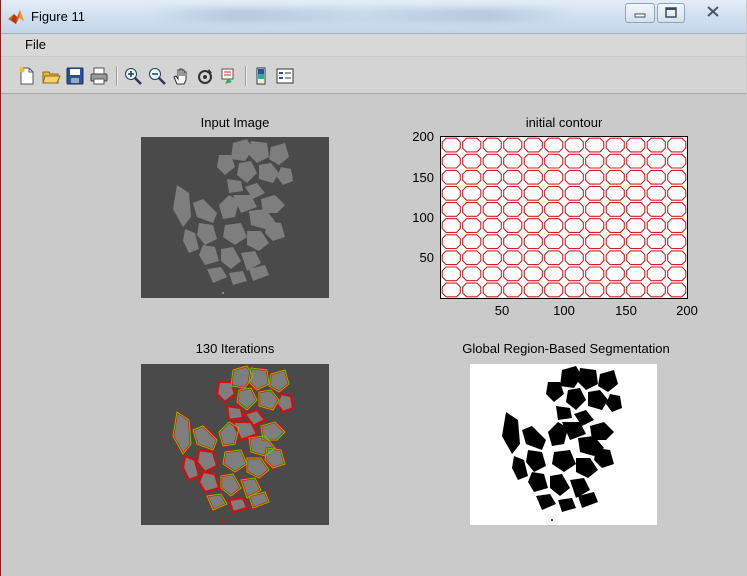 The width and height of the screenshot is (747, 576). Describe the element at coordinates (626, 310) in the screenshot. I see `x-tick-label: 150` at that location.